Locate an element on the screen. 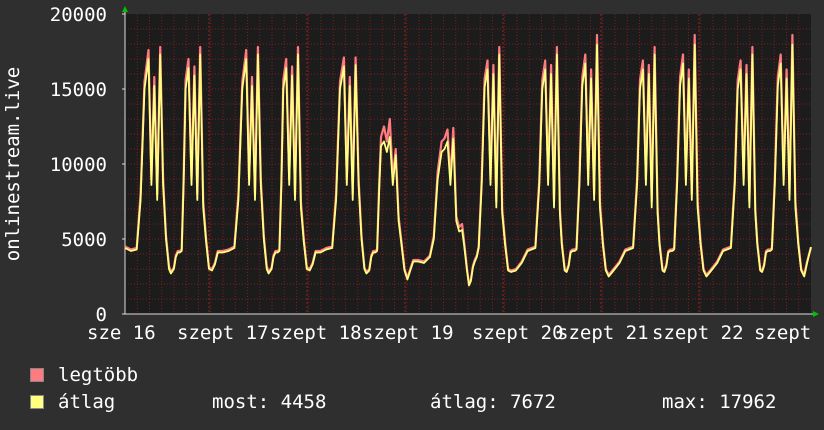 The image size is (824, 430). x-tick-label: szept 17 is located at coordinates (223, 333).